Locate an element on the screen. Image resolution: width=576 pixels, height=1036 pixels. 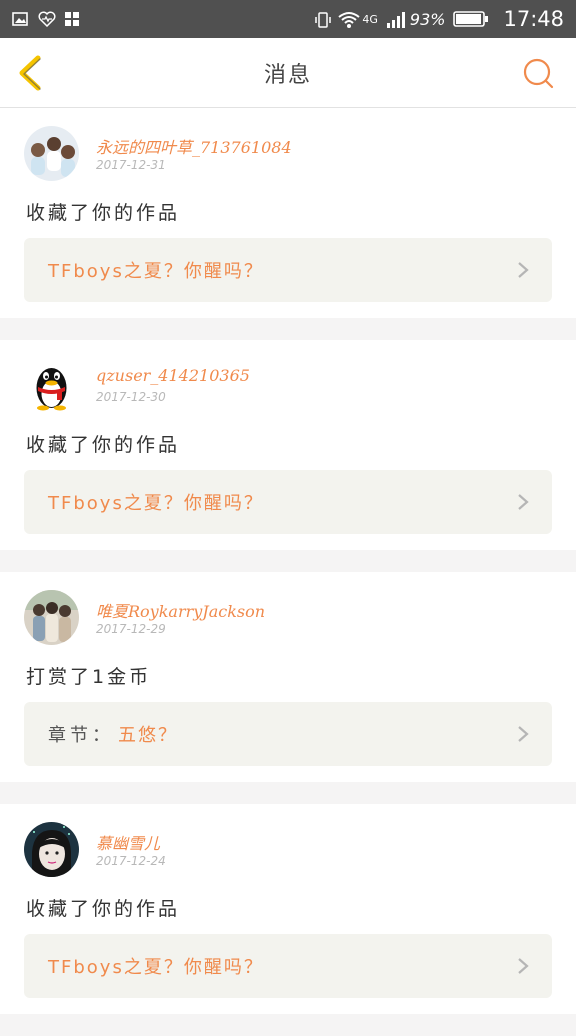
search-icon is located at coordinates (538, 73).